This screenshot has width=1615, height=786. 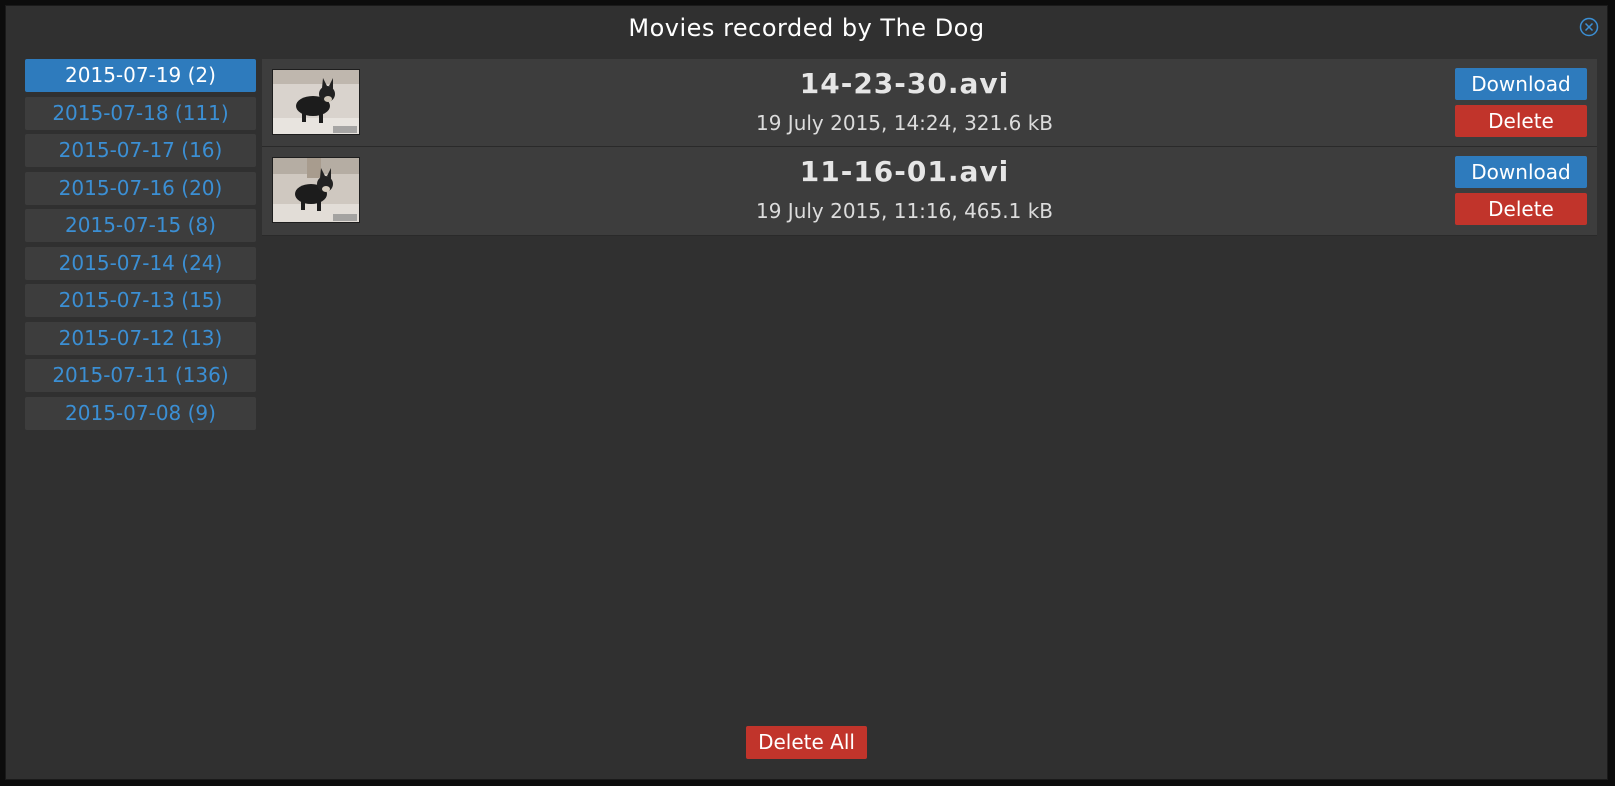 What do you see at coordinates (140, 75) in the screenshot?
I see `date-item: 2015-07-19 (2)` at bounding box center [140, 75].